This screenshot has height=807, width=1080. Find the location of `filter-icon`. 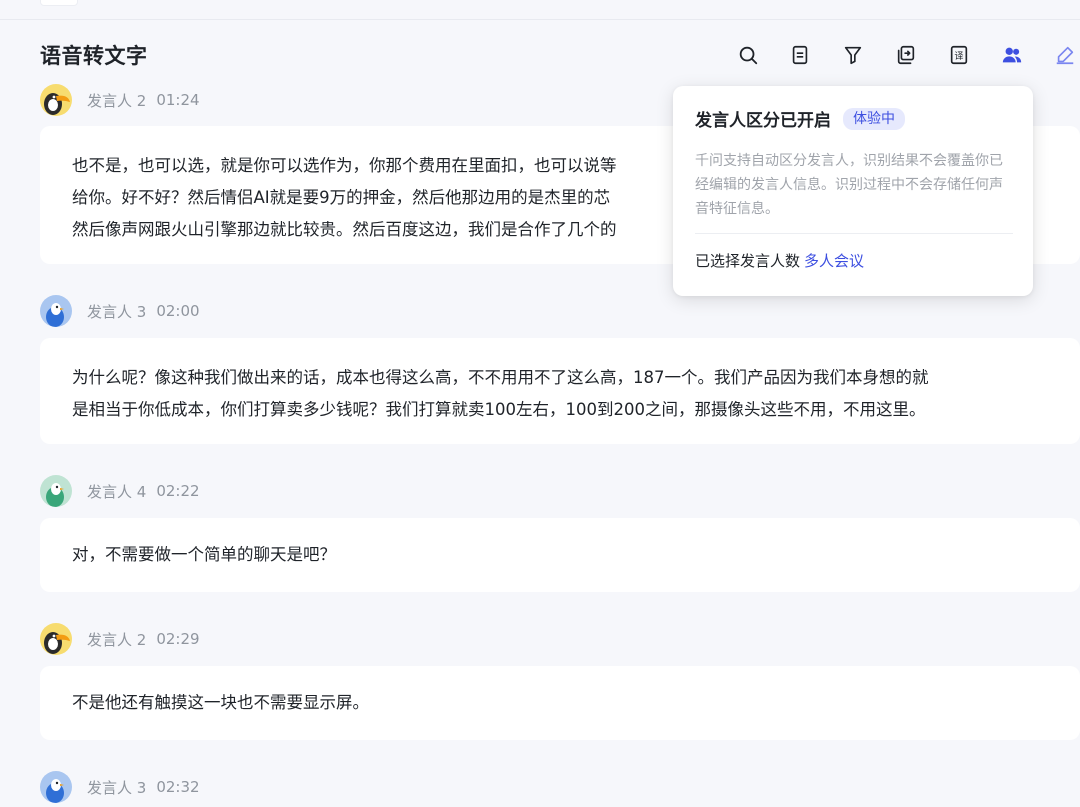

filter-icon is located at coordinates (853, 55).